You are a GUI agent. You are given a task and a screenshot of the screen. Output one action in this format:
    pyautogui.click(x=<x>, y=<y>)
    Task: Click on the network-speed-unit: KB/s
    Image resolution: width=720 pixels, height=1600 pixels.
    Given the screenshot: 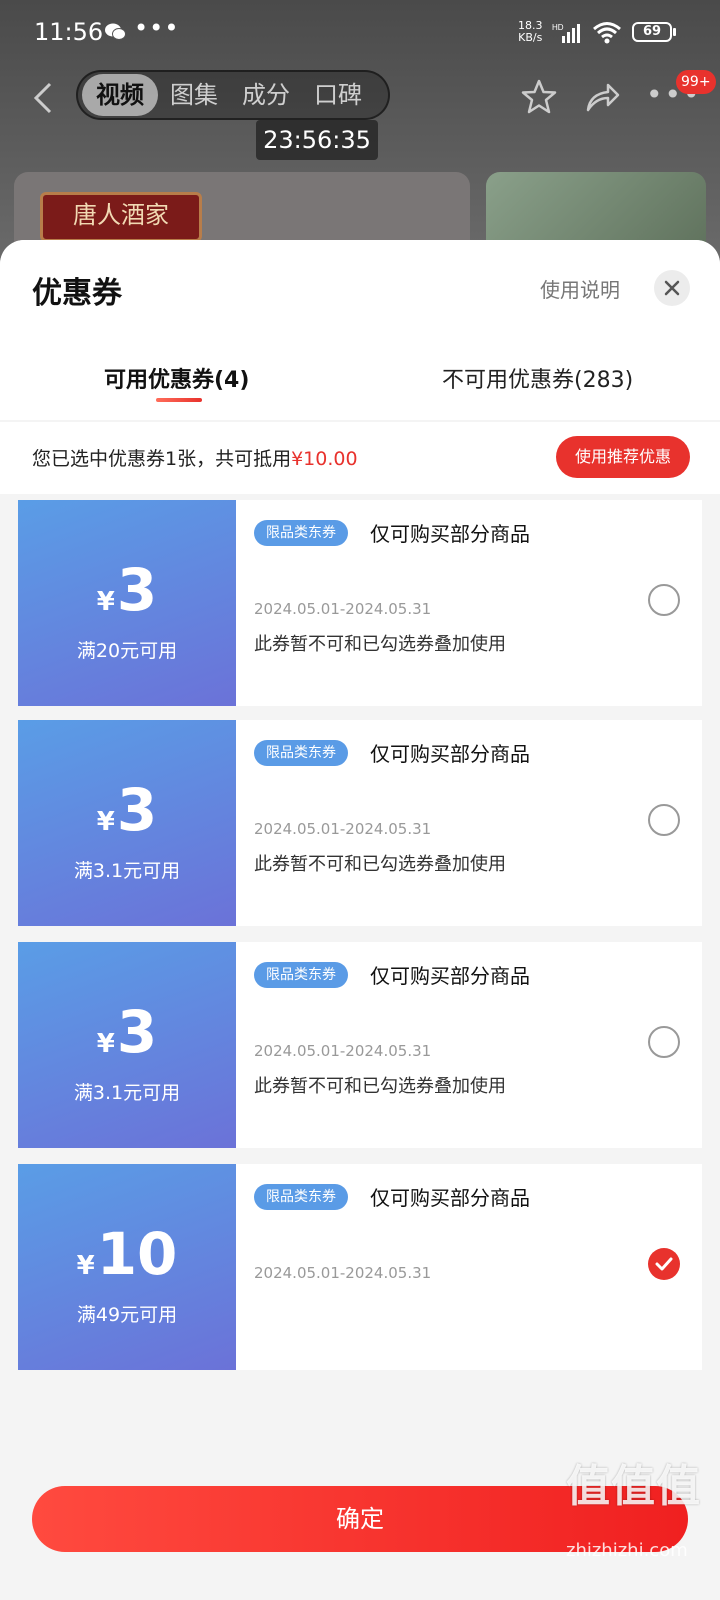 What is the action you would take?
    pyautogui.click(x=530, y=37)
    